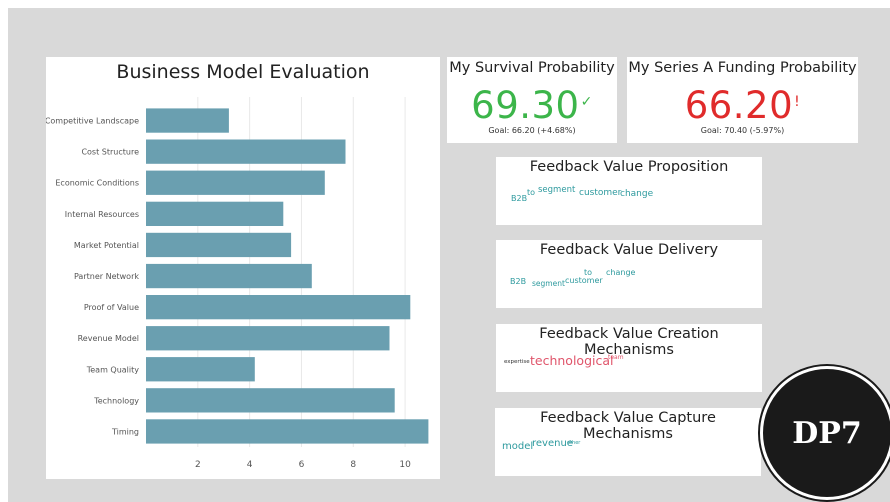  What do you see at coordinates (116, 400) in the screenshot?
I see `y-category-label: Technology` at bounding box center [116, 400].